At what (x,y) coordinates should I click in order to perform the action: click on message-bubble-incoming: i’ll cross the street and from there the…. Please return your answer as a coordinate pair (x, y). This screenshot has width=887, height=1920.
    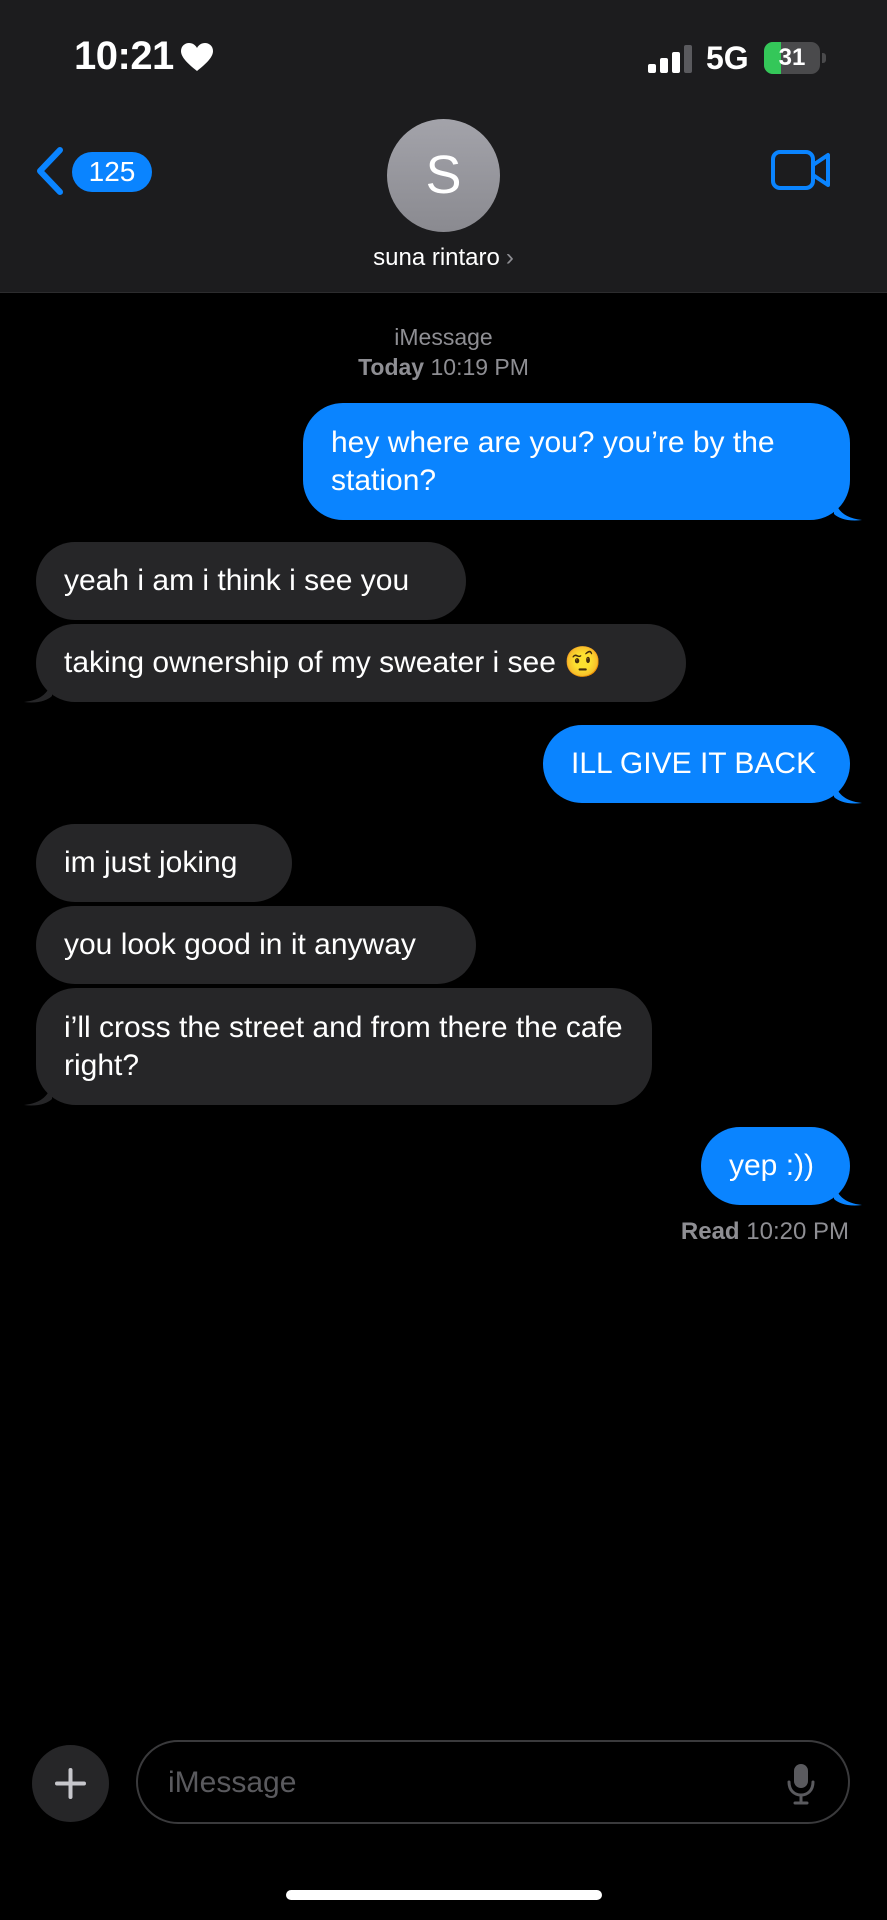
    Looking at the image, I should click on (344, 1046).